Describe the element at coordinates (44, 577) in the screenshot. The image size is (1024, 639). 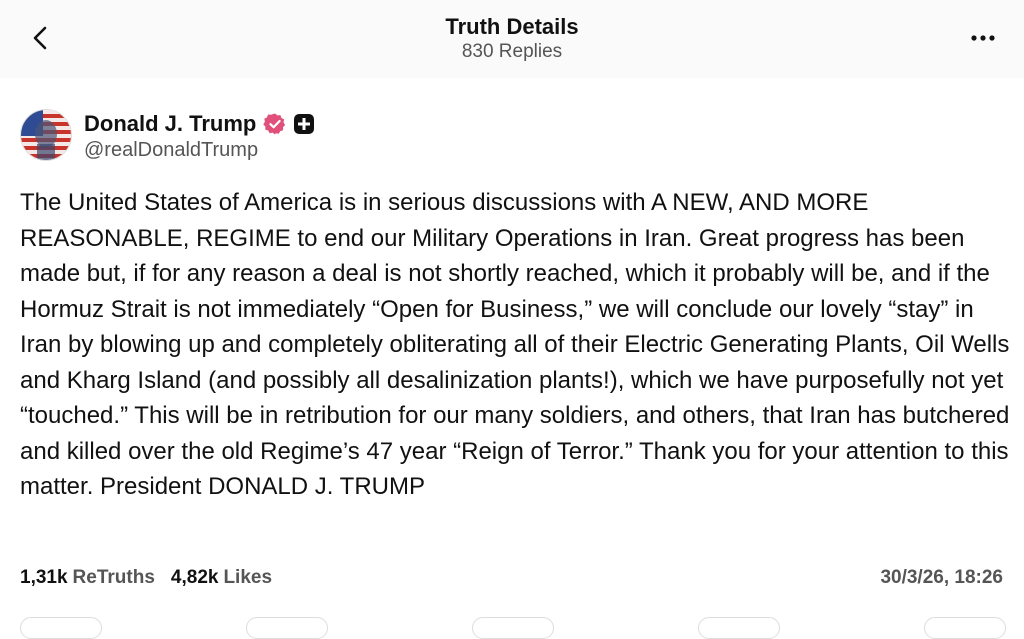
I see `retruths-count: 1,31k` at that location.